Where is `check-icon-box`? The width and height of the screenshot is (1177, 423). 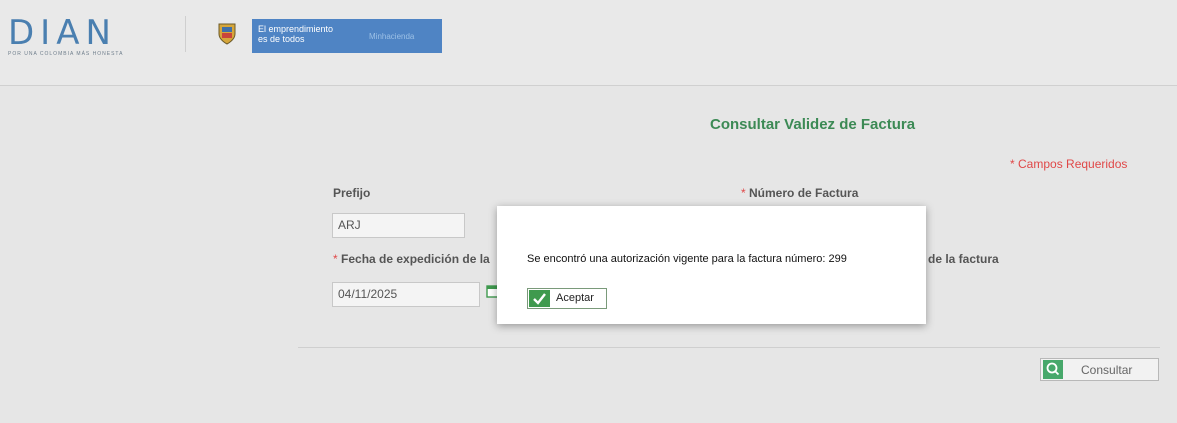 check-icon-box is located at coordinates (539, 298).